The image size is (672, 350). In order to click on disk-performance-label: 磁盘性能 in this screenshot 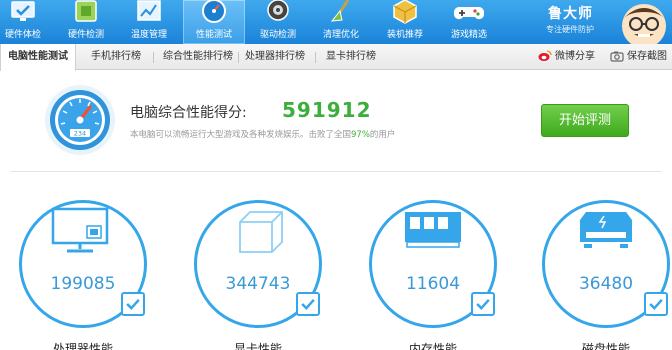, I will do `click(605, 346)`.